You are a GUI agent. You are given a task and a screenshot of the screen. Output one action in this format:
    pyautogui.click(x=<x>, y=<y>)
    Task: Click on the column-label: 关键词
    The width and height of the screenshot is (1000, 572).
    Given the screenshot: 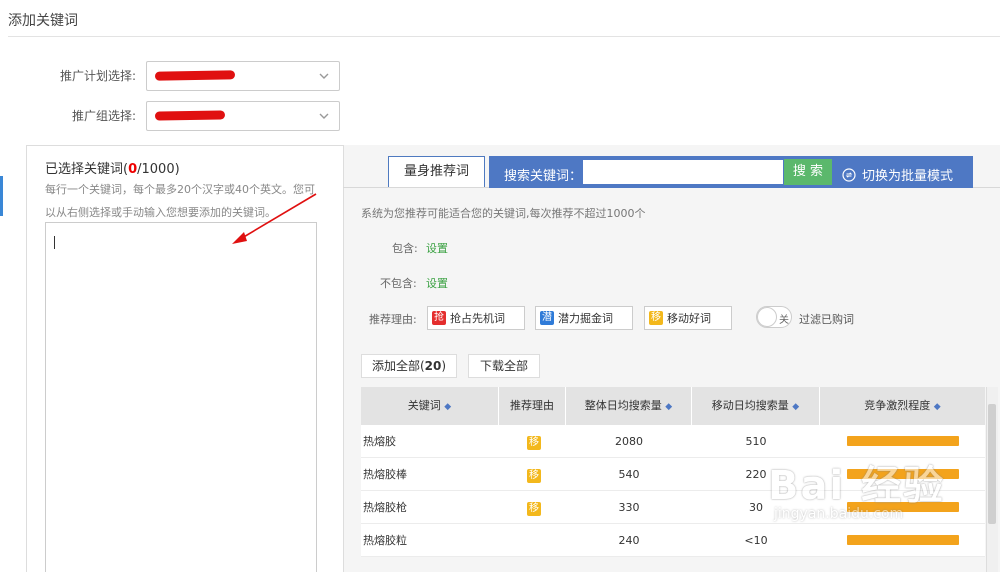 What is the action you would take?
    pyautogui.click(x=424, y=405)
    